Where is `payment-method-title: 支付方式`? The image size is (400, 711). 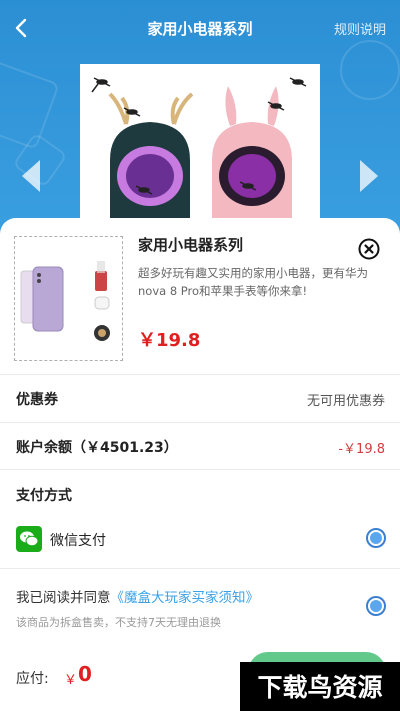 payment-method-title: 支付方式 is located at coordinates (44, 496).